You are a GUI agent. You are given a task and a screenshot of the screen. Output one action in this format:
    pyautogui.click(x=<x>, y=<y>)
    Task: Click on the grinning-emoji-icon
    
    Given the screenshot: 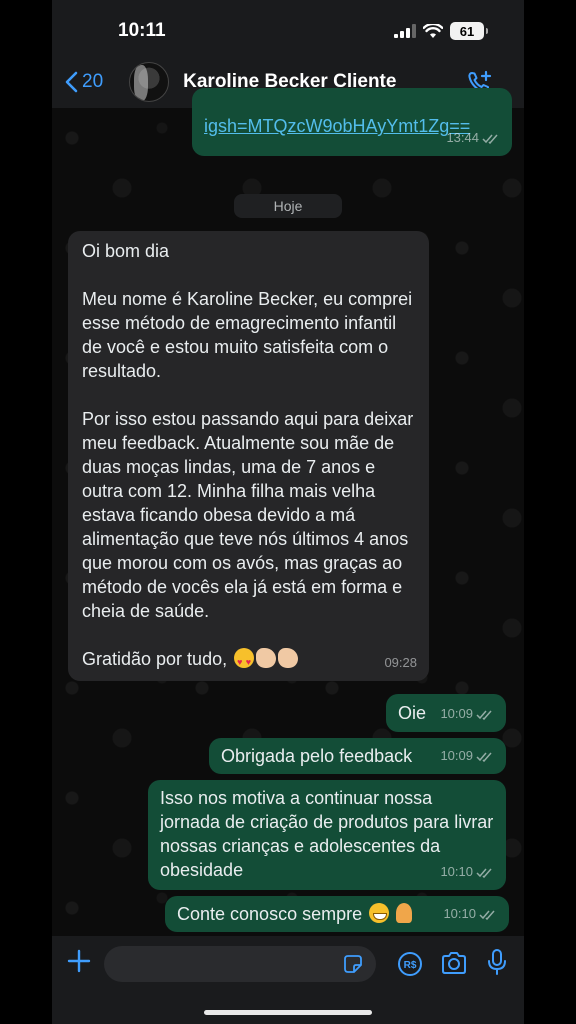 What is the action you would take?
    pyautogui.click(x=379, y=913)
    